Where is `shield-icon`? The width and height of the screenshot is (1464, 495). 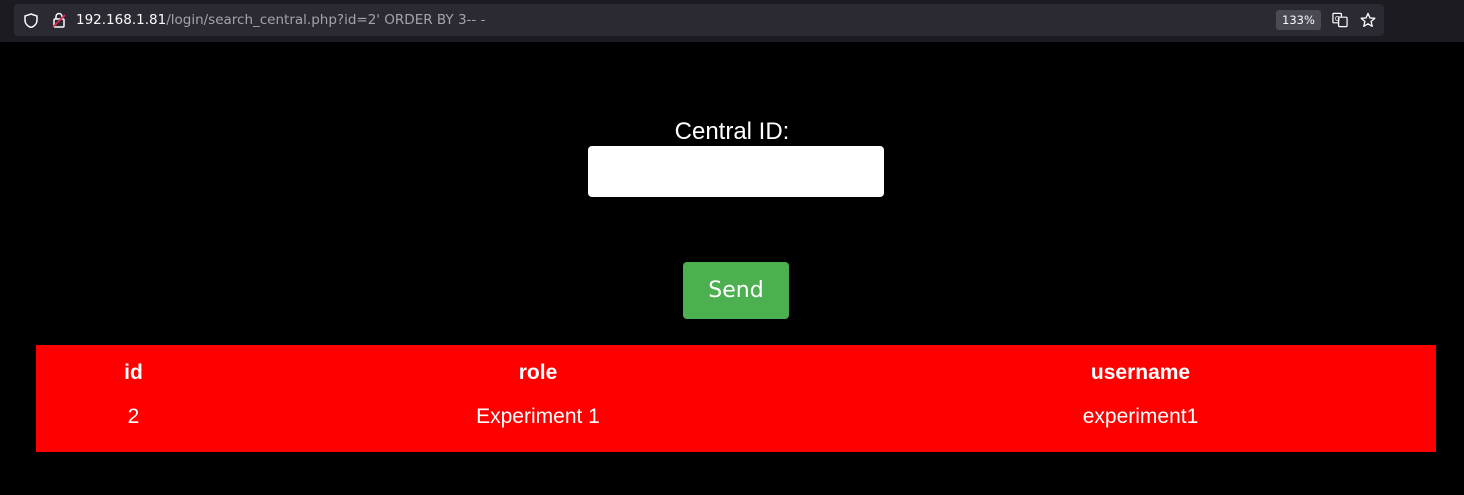 shield-icon is located at coordinates (31, 20).